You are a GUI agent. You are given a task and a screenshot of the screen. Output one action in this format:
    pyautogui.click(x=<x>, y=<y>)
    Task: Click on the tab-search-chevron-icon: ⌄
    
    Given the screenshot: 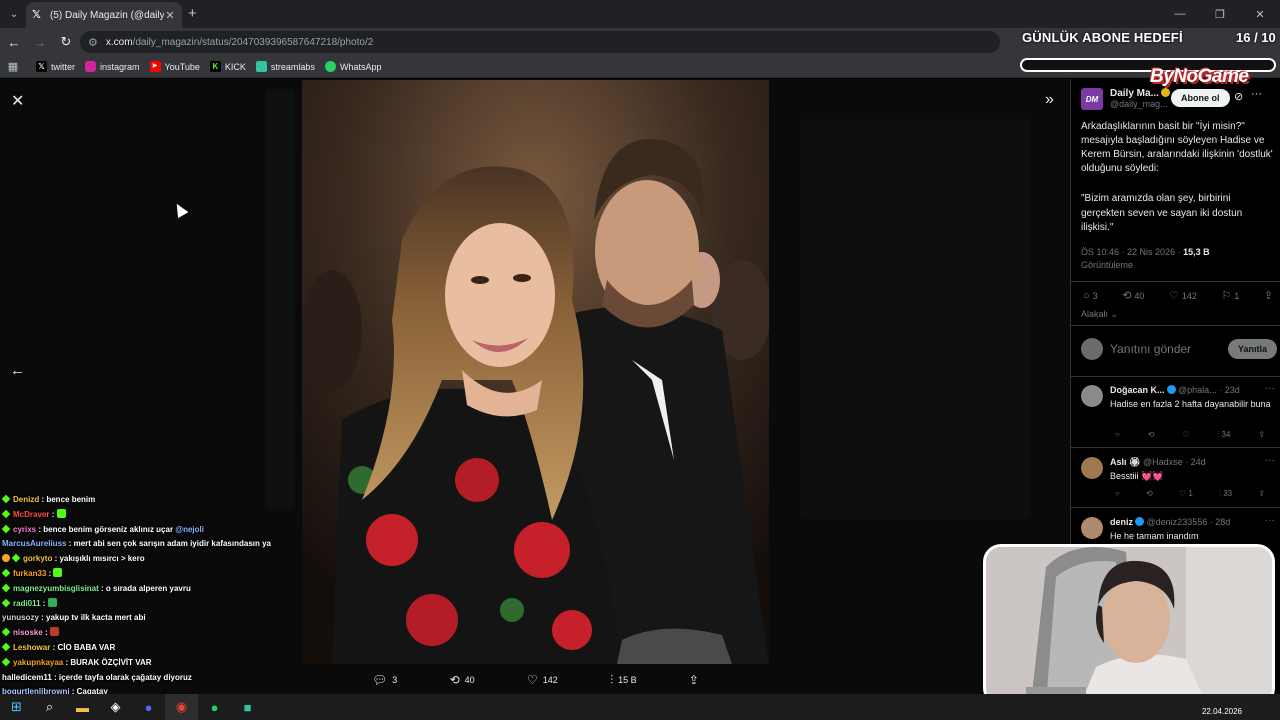 What is the action you would take?
    pyautogui.click(x=14, y=14)
    